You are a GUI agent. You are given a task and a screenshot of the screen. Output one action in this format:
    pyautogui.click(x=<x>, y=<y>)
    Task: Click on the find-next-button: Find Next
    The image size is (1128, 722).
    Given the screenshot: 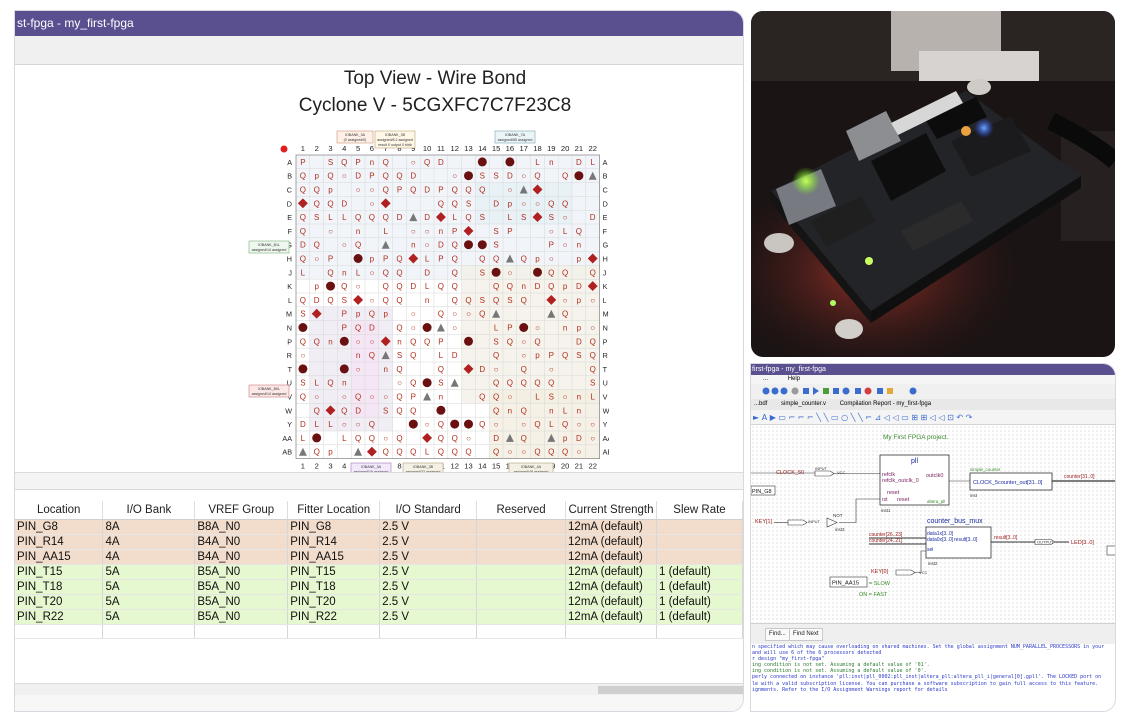 What is the action you would take?
    pyautogui.click(x=806, y=634)
    